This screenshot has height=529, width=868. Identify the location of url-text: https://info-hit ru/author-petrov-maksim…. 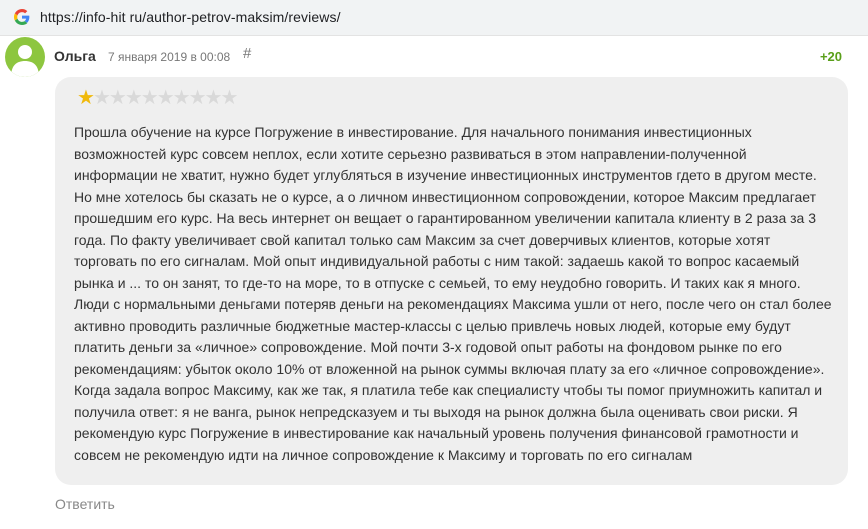
(190, 17).